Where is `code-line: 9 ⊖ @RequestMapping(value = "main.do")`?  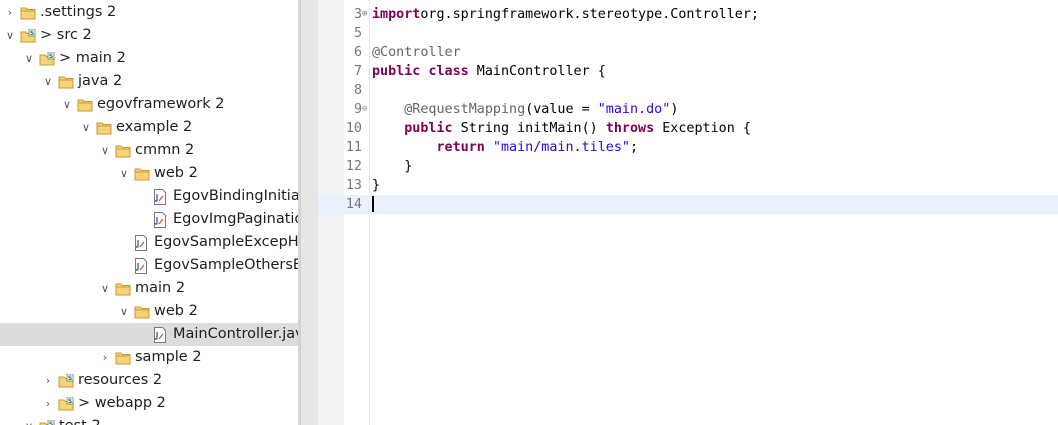
code-line: 9 ⊖ @RequestMapping(value = "main.do") is located at coordinates (688, 109).